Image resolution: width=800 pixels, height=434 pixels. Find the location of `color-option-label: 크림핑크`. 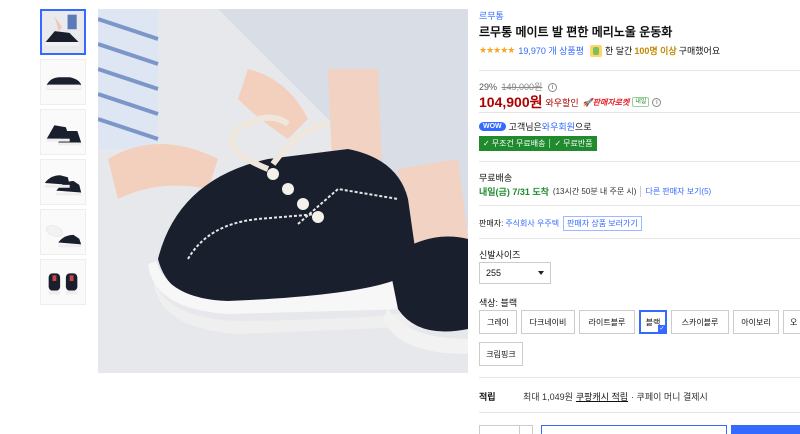

color-option-label: 크림핑크 is located at coordinates (501, 354).